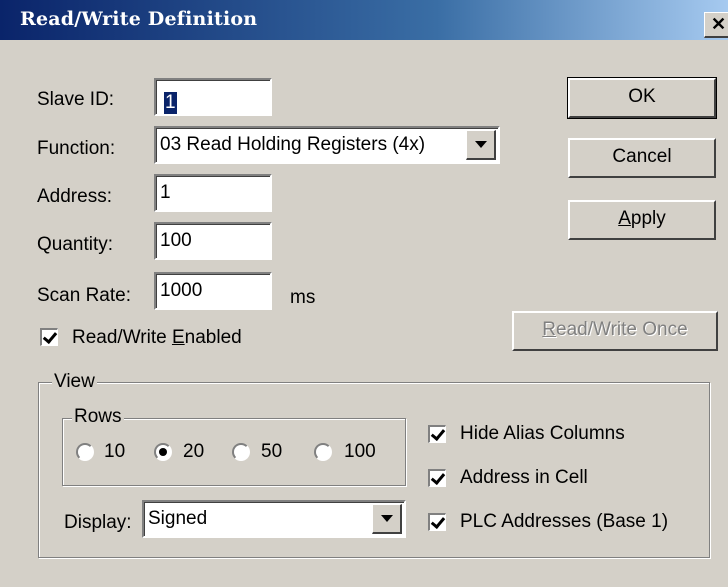 The width and height of the screenshot is (728, 587). What do you see at coordinates (213, 193) in the screenshot?
I see `address-field: 1` at bounding box center [213, 193].